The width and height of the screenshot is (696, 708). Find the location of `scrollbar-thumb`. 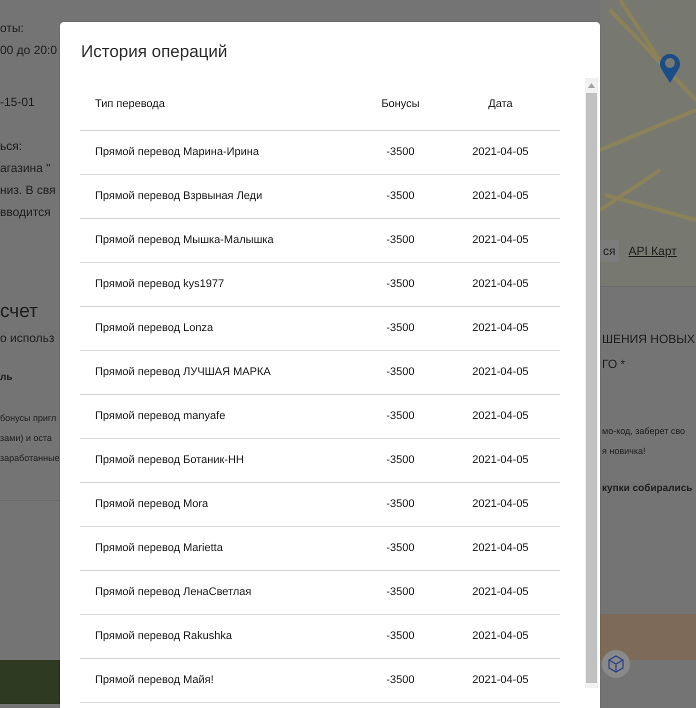

scrollbar-thumb is located at coordinates (591, 388).